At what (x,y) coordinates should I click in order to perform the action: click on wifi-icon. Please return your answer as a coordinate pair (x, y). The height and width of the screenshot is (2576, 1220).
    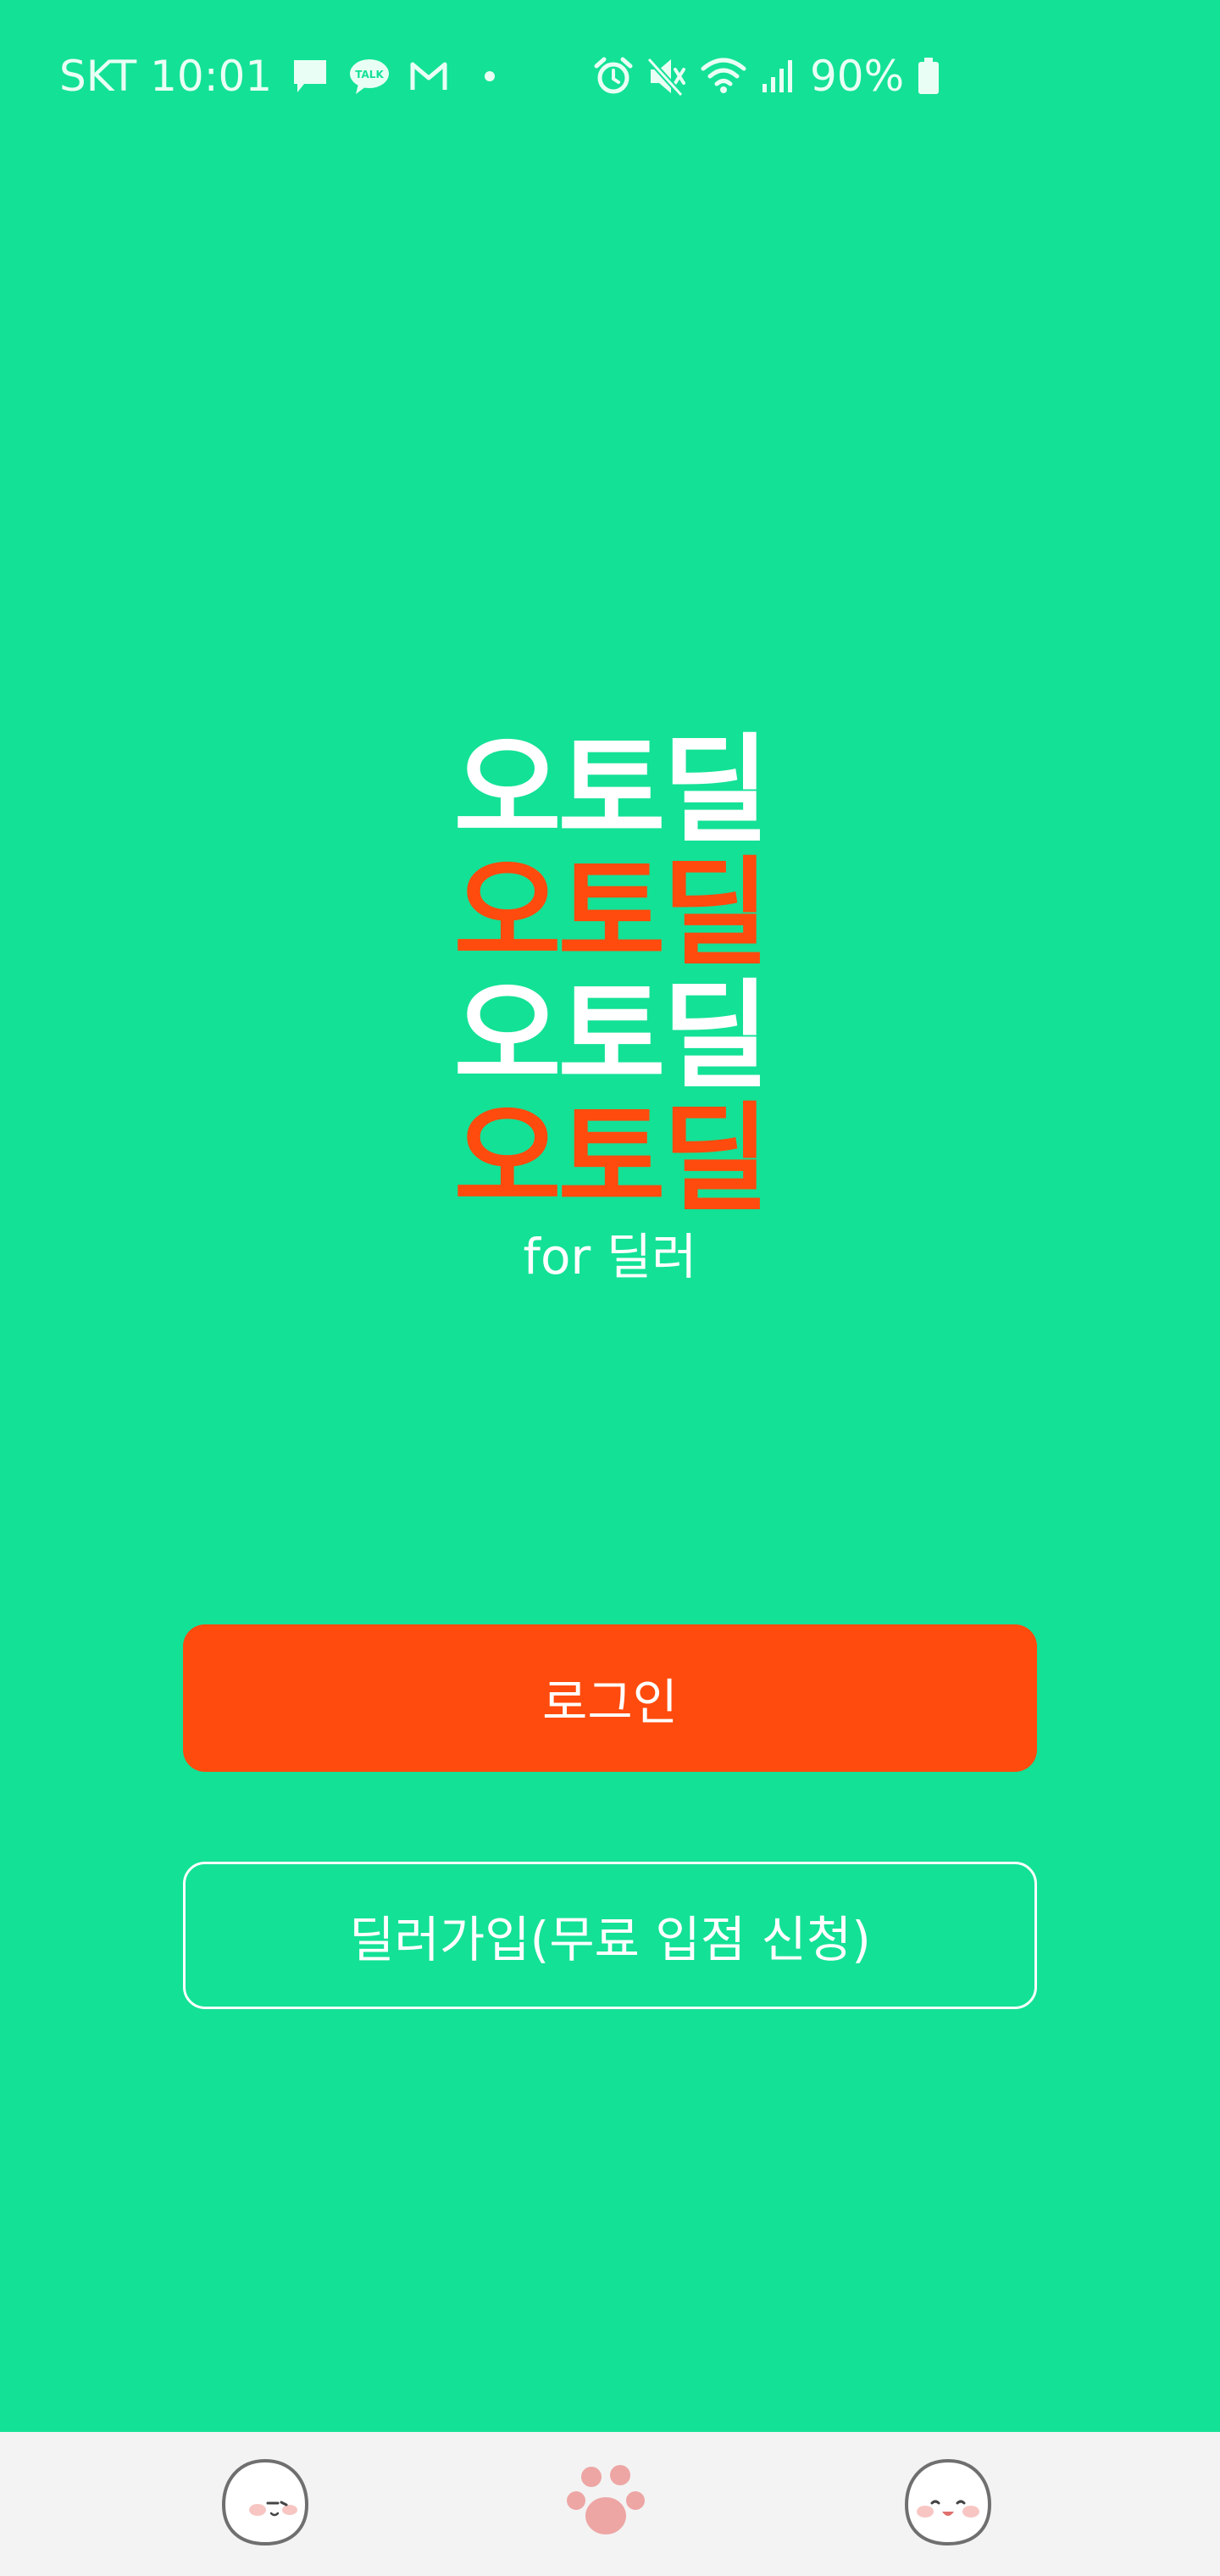
    Looking at the image, I should click on (723, 76).